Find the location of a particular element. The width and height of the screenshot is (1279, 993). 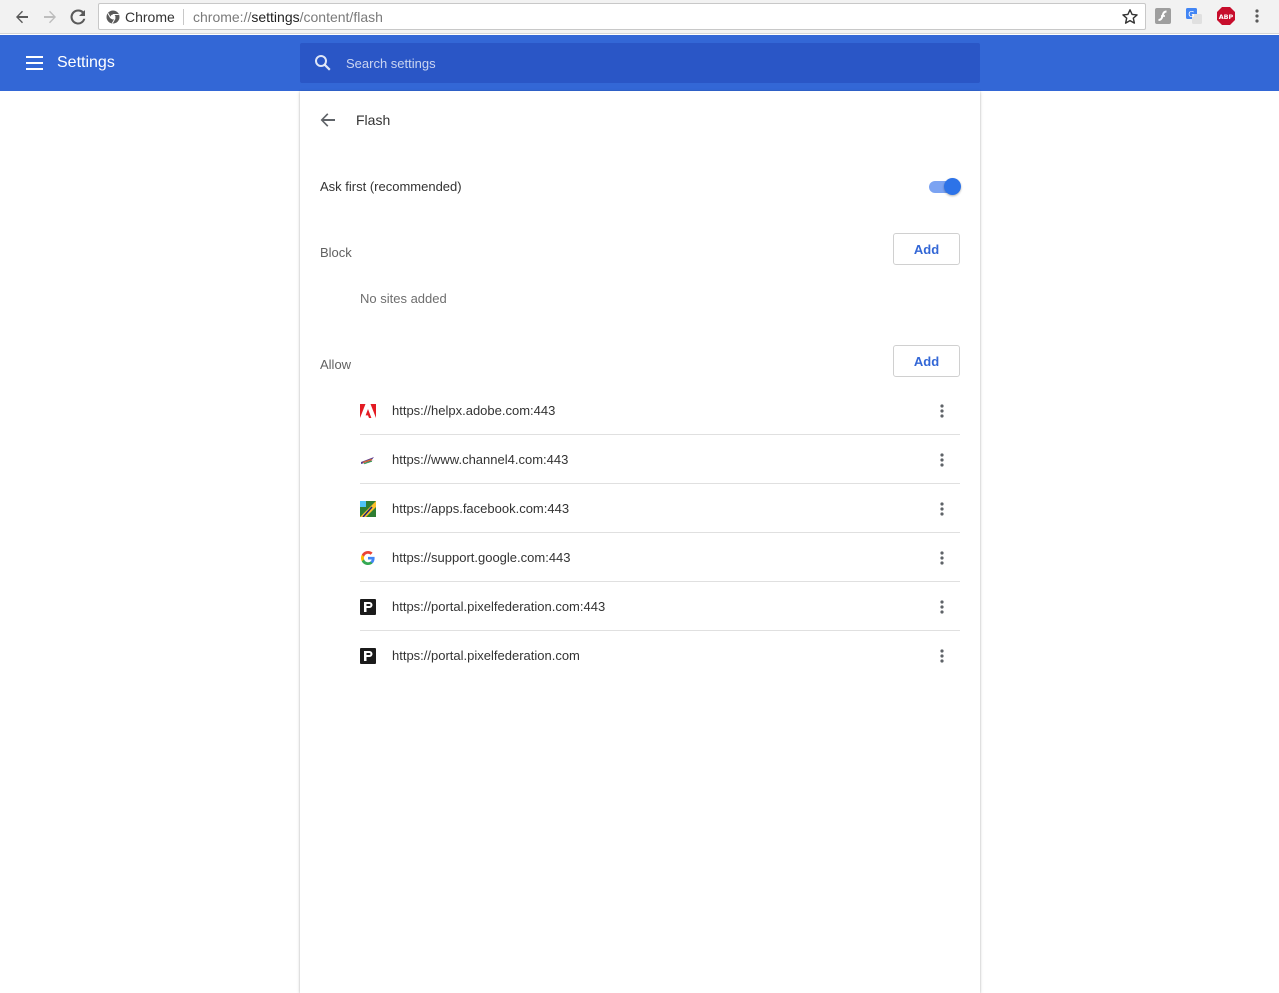

settings-header: Settings is located at coordinates (639, 63).